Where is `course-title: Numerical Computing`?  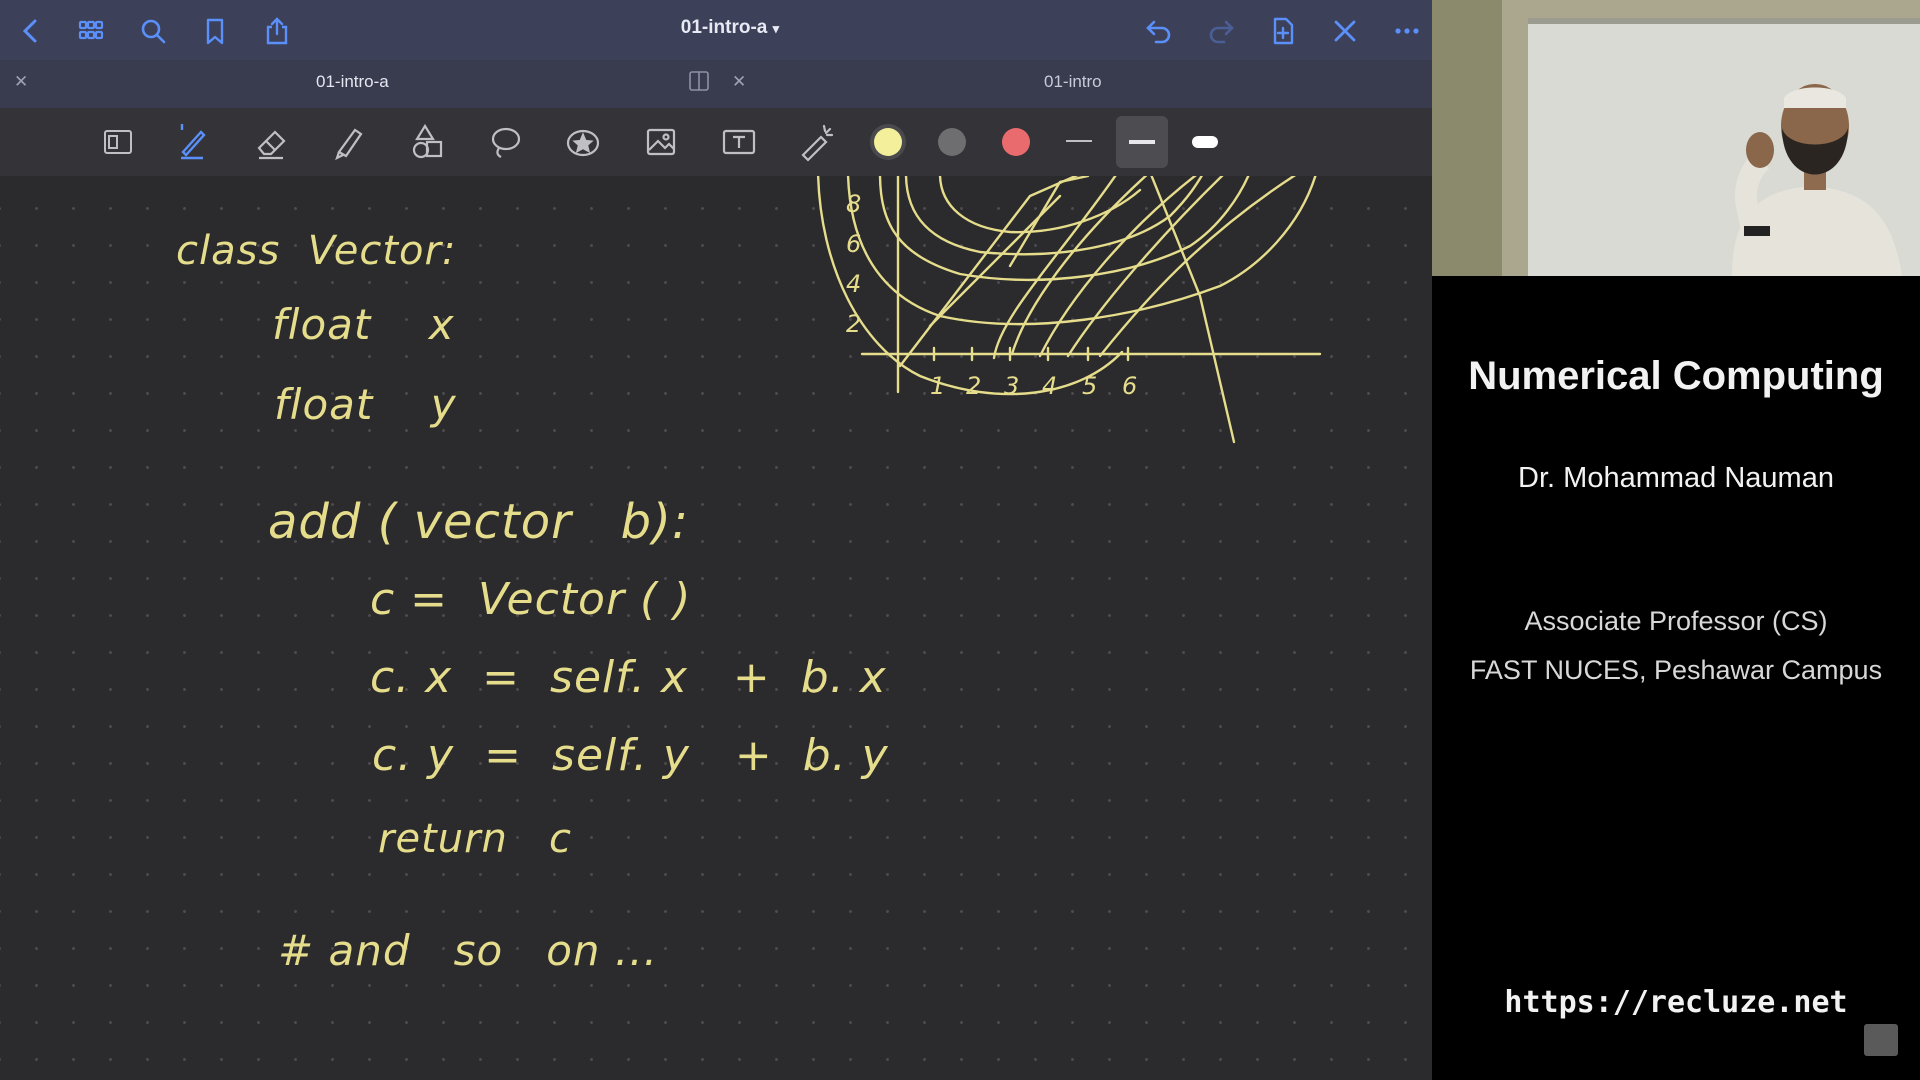 course-title: Numerical Computing is located at coordinates (1676, 376).